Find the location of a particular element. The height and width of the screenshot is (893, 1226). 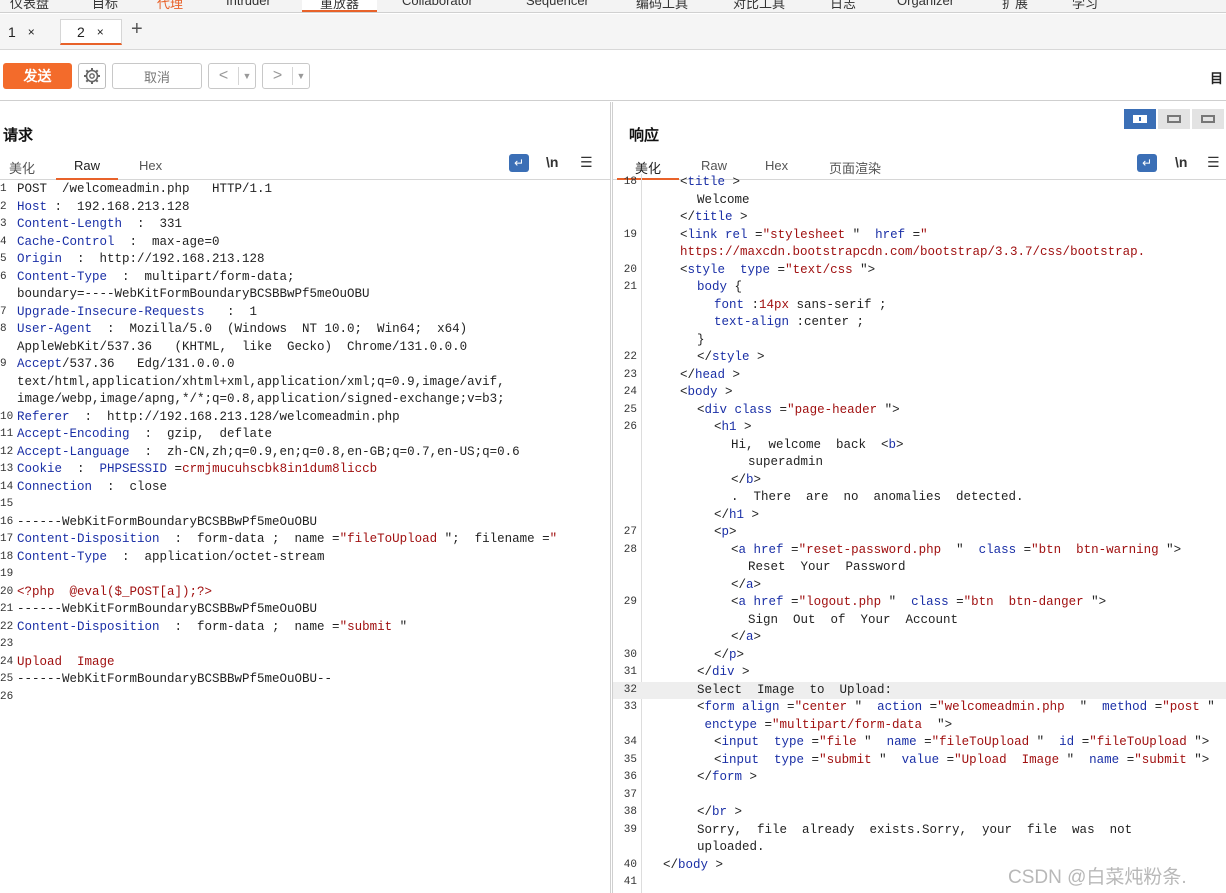

nav-tab: 目标 is located at coordinates (105, 6).